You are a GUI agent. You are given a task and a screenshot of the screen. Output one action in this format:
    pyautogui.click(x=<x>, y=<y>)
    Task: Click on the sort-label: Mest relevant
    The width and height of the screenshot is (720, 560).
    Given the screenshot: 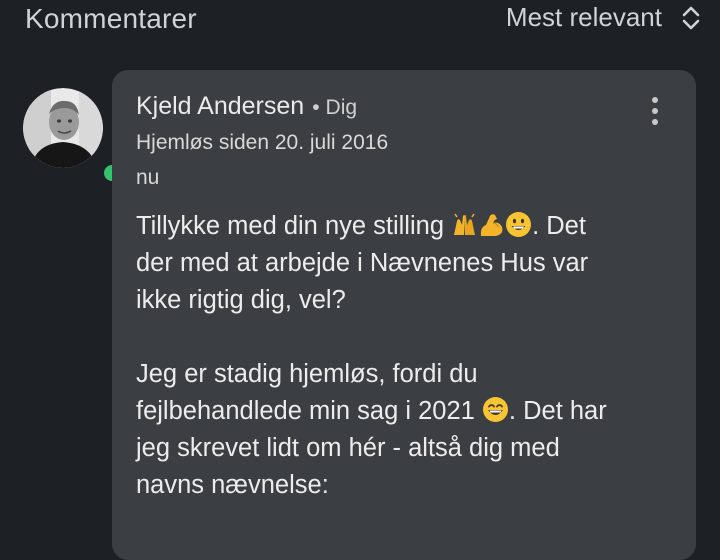 What is the action you would take?
    pyautogui.click(x=583, y=17)
    